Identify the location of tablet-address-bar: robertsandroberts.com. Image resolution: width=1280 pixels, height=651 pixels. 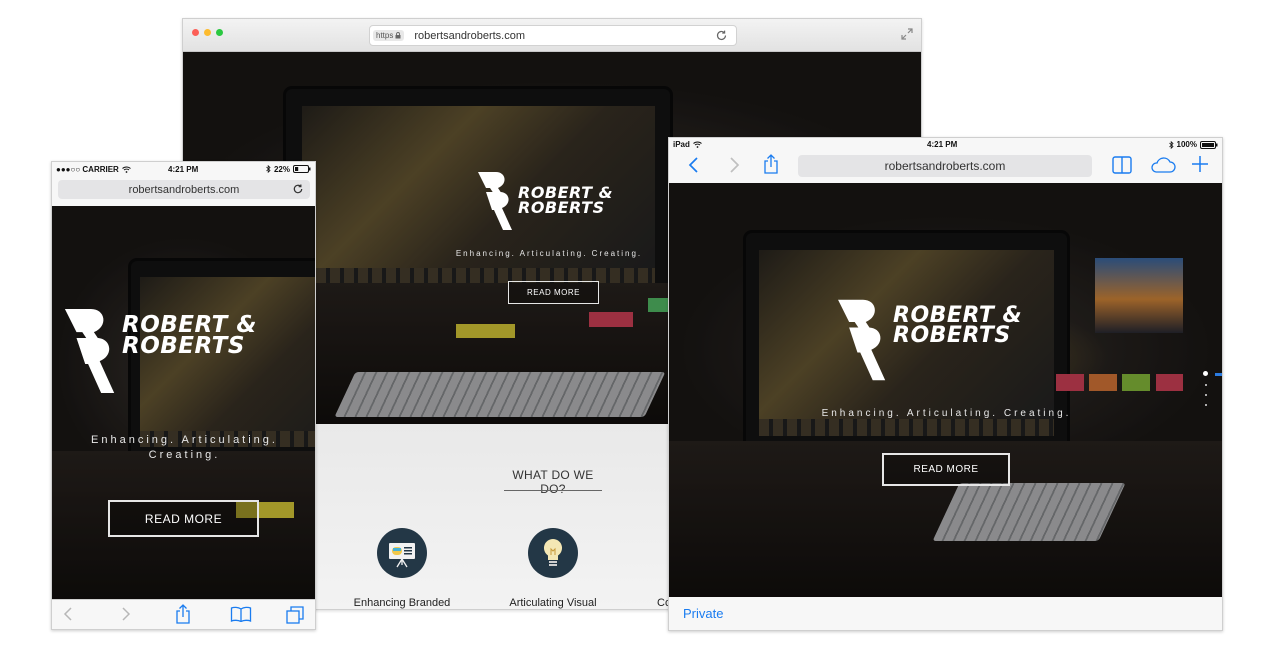
(945, 166).